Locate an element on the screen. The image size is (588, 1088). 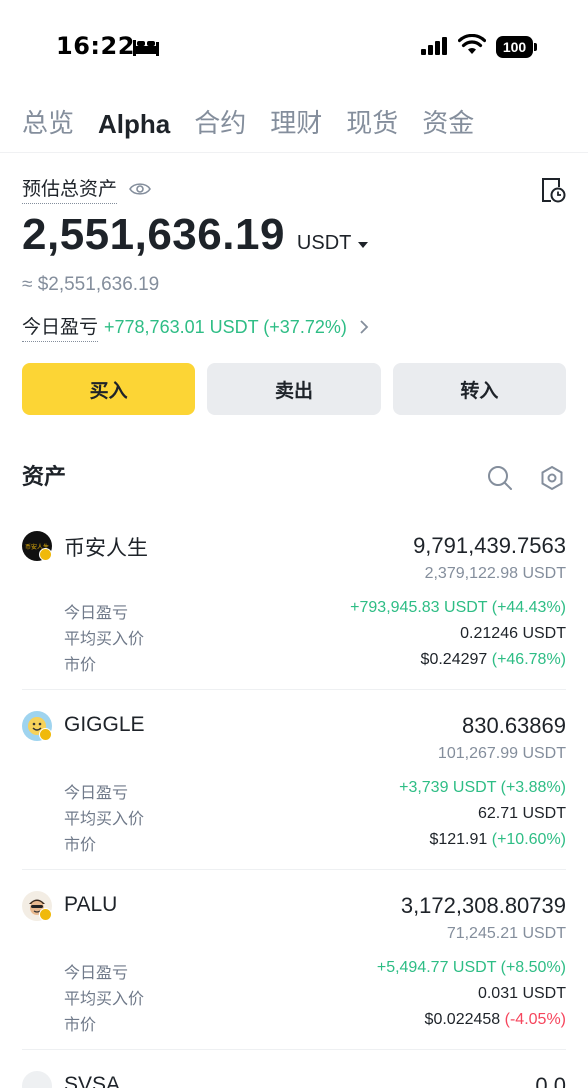
assets-title: 资产 is located at coordinates (44, 477).